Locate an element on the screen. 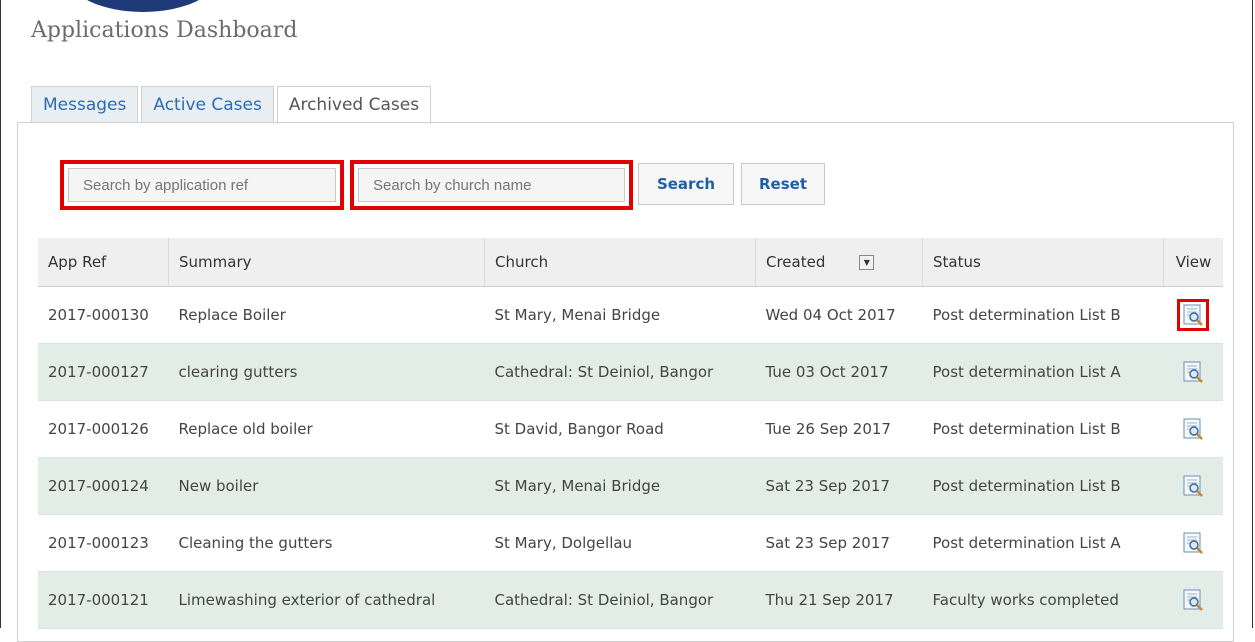 The image size is (1255, 642). column-header-created: Created ▼ is located at coordinates (839, 262).